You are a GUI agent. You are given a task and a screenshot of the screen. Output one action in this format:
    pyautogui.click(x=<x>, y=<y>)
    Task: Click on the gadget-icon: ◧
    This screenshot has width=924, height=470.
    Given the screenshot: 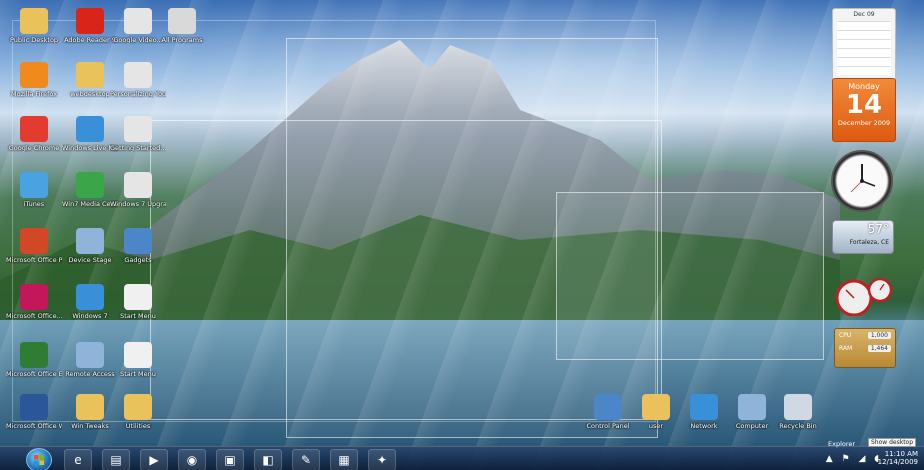 What is the action you would take?
    pyautogui.click(x=268, y=460)
    